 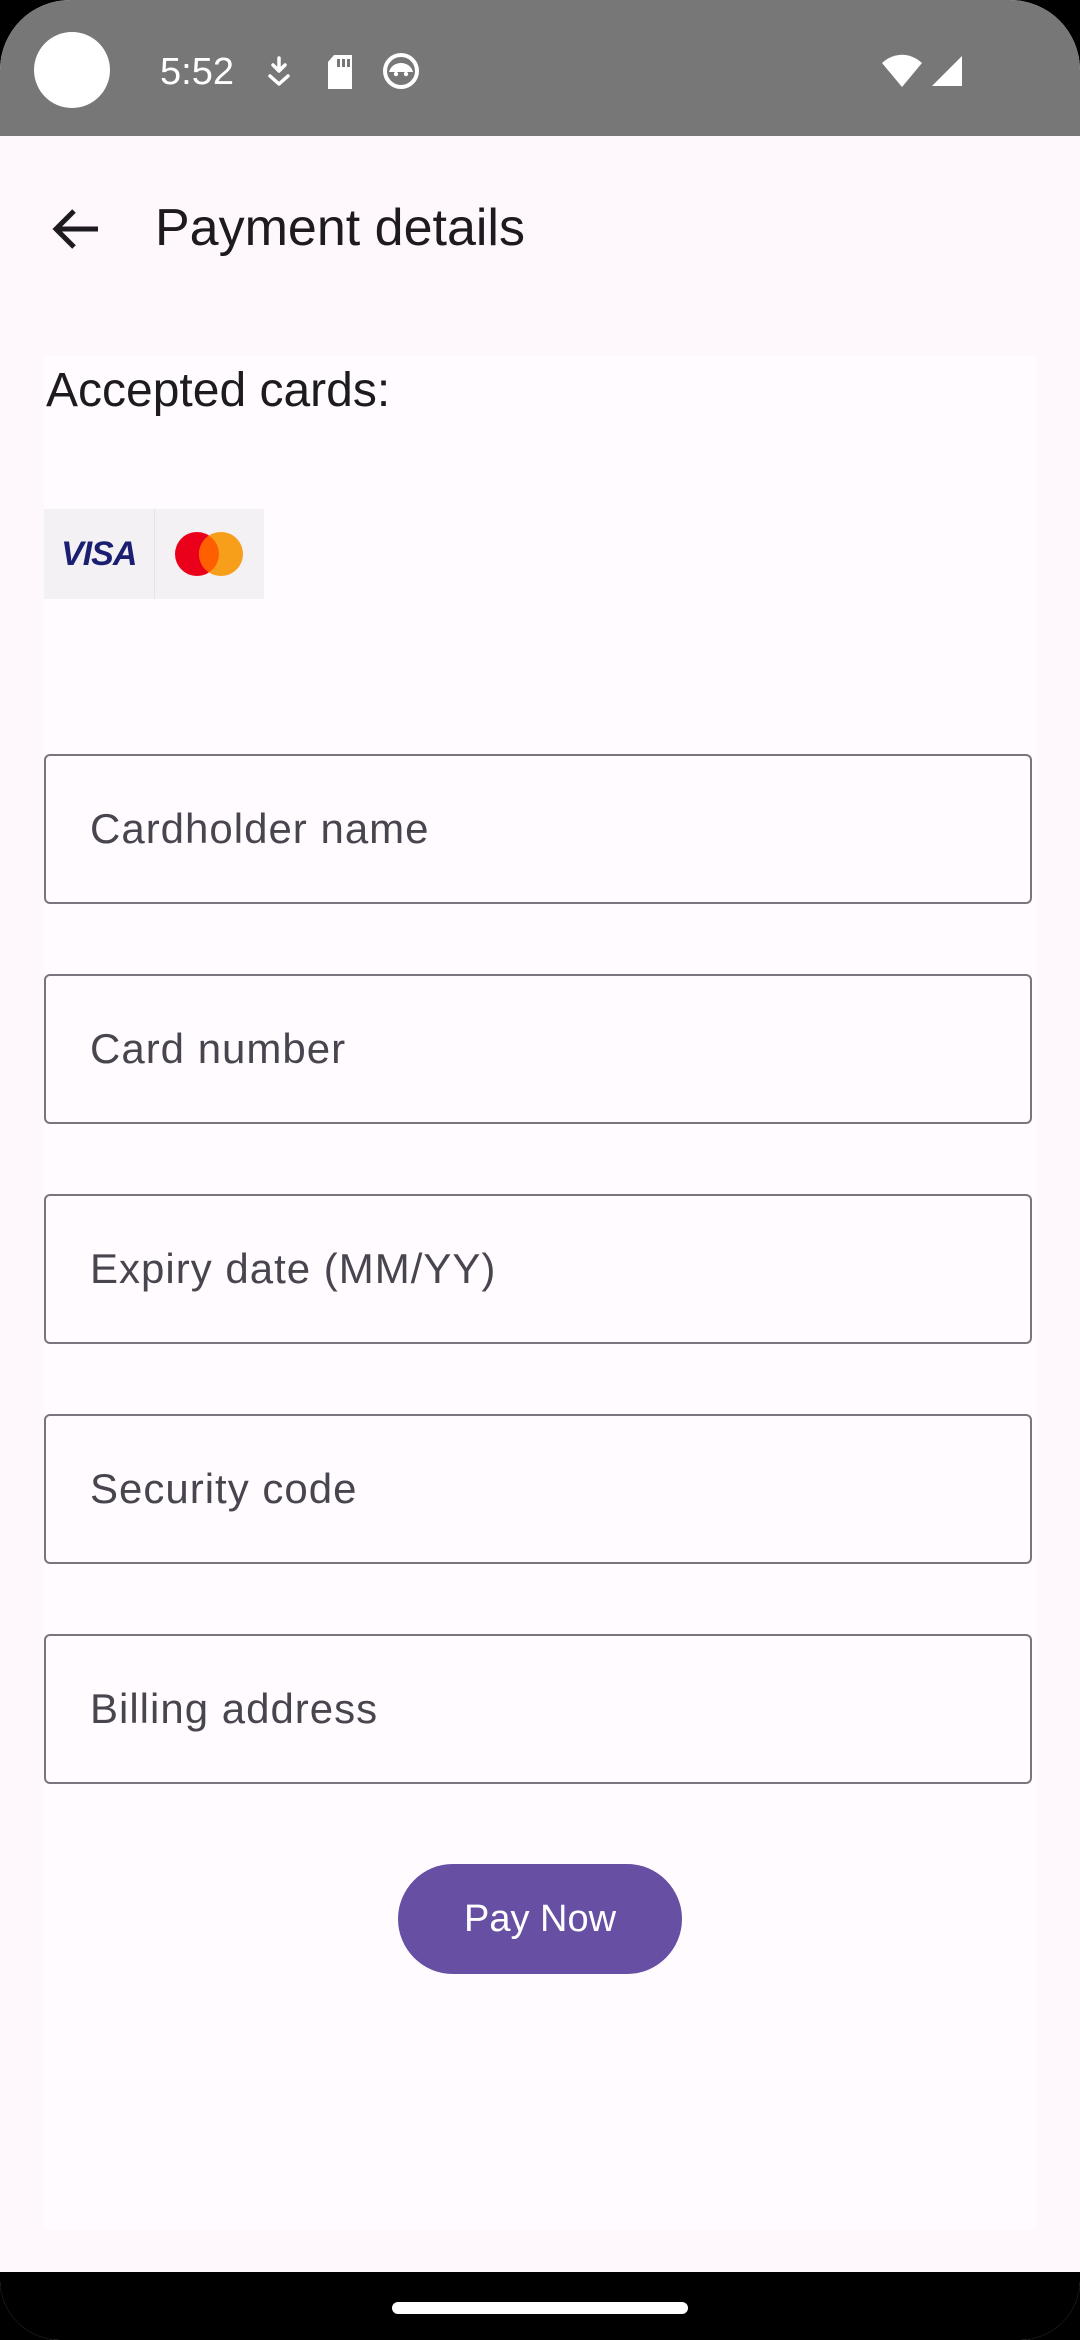 I want to click on card-number-field, so click(x=538, y=1049).